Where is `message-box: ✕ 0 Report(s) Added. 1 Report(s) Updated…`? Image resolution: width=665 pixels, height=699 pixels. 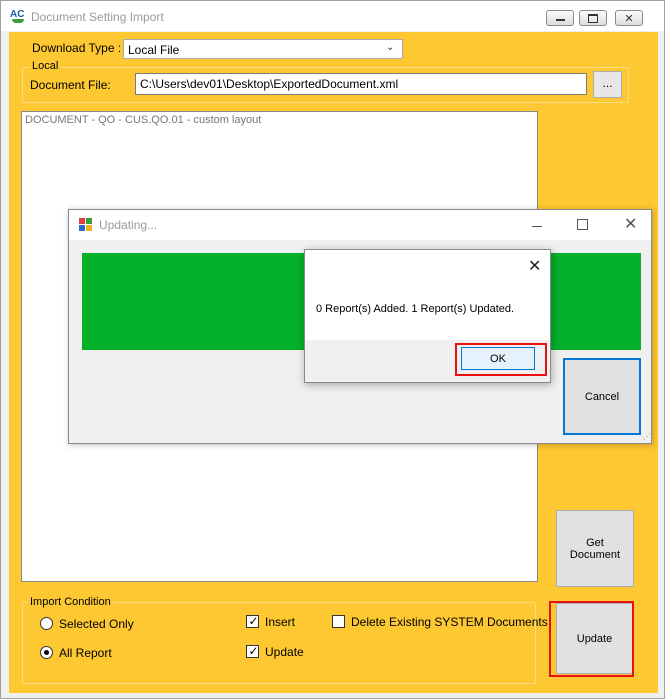 message-box: ✕ 0 Report(s) Added. 1 Report(s) Updated… is located at coordinates (427, 316).